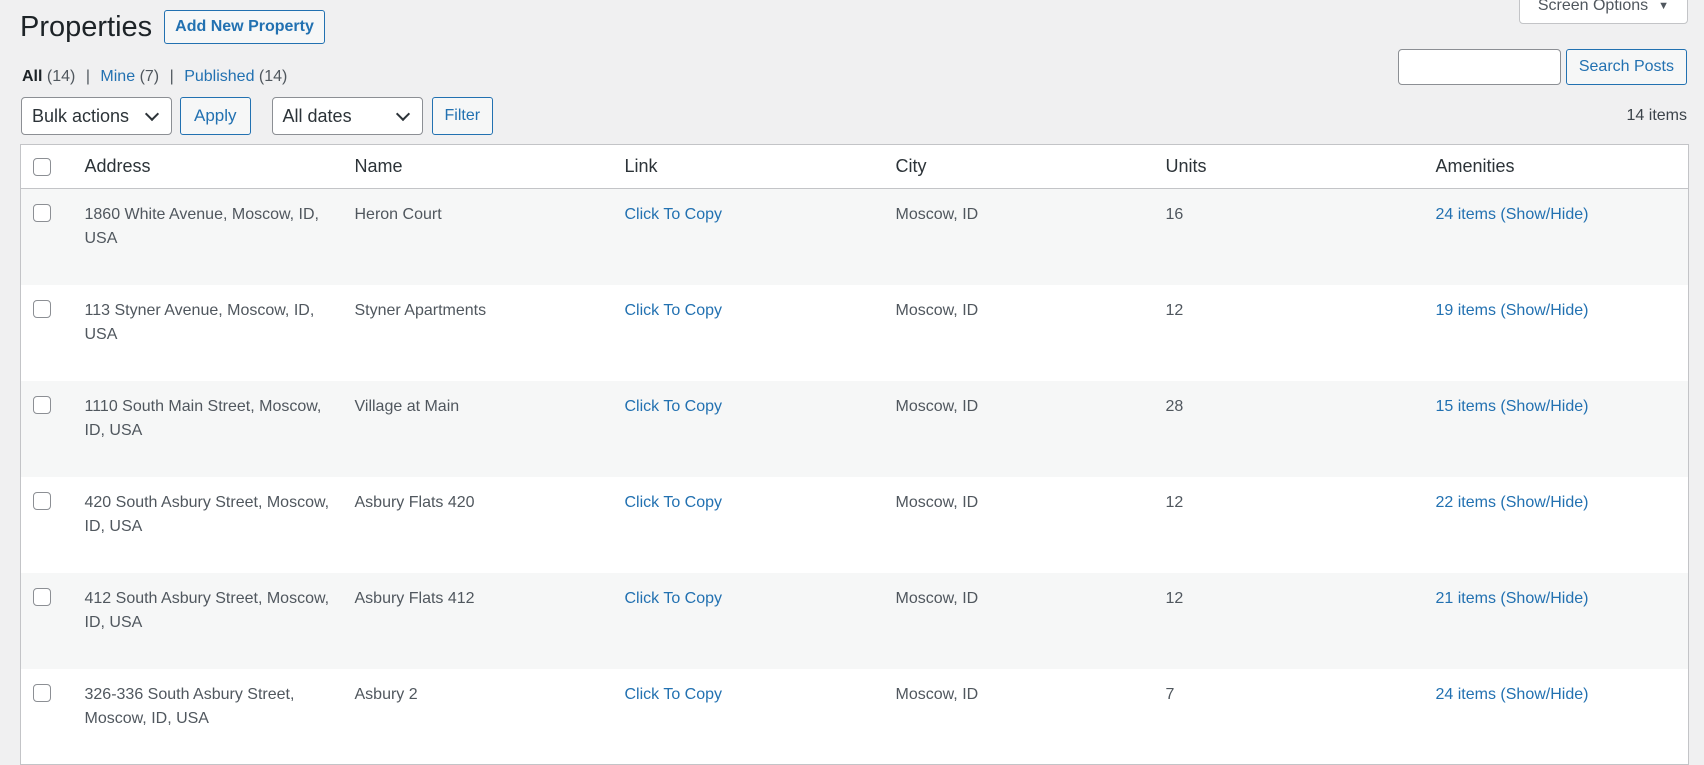  What do you see at coordinates (1170, 694) in the screenshot?
I see `units-cell: 7` at bounding box center [1170, 694].